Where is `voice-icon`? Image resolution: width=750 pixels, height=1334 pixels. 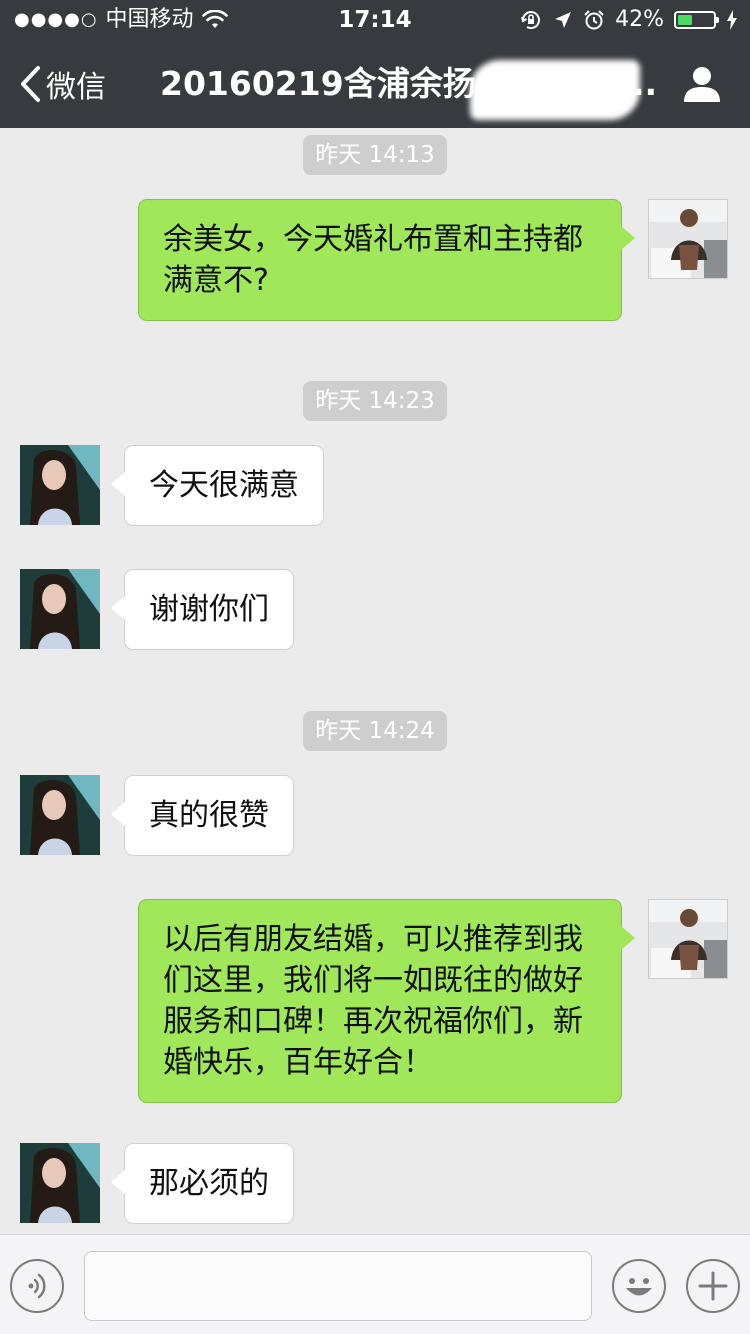
voice-icon is located at coordinates (37, 1286).